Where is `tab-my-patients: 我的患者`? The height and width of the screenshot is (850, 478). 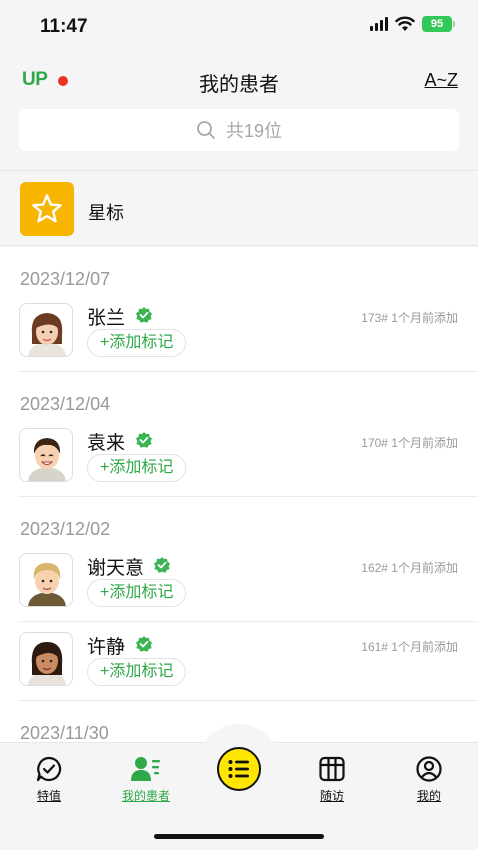 tab-my-patients: 我的患者 is located at coordinates (146, 779).